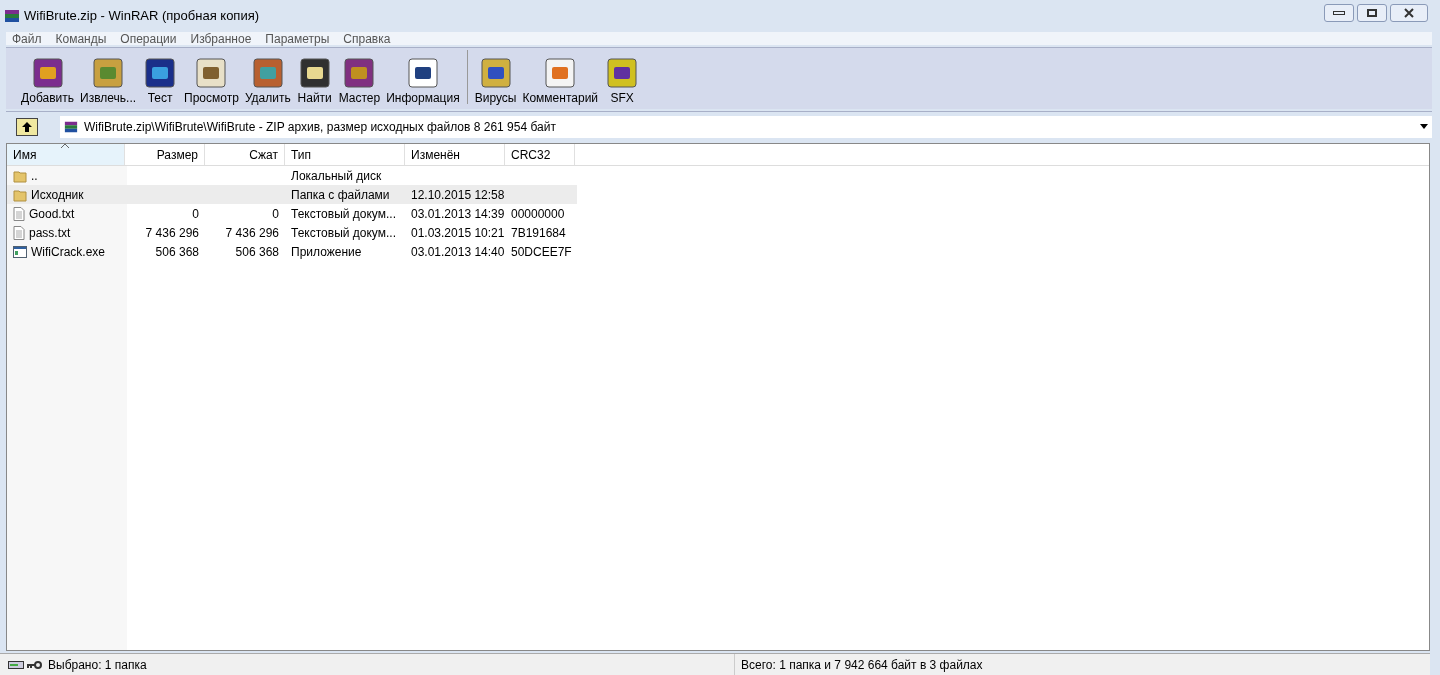 The width and height of the screenshot is (1440, 675). What do you see at coordinates (423, 80) in the screenshot?
I see `toolbar-button: Информация` at bounding box center [423, 80].